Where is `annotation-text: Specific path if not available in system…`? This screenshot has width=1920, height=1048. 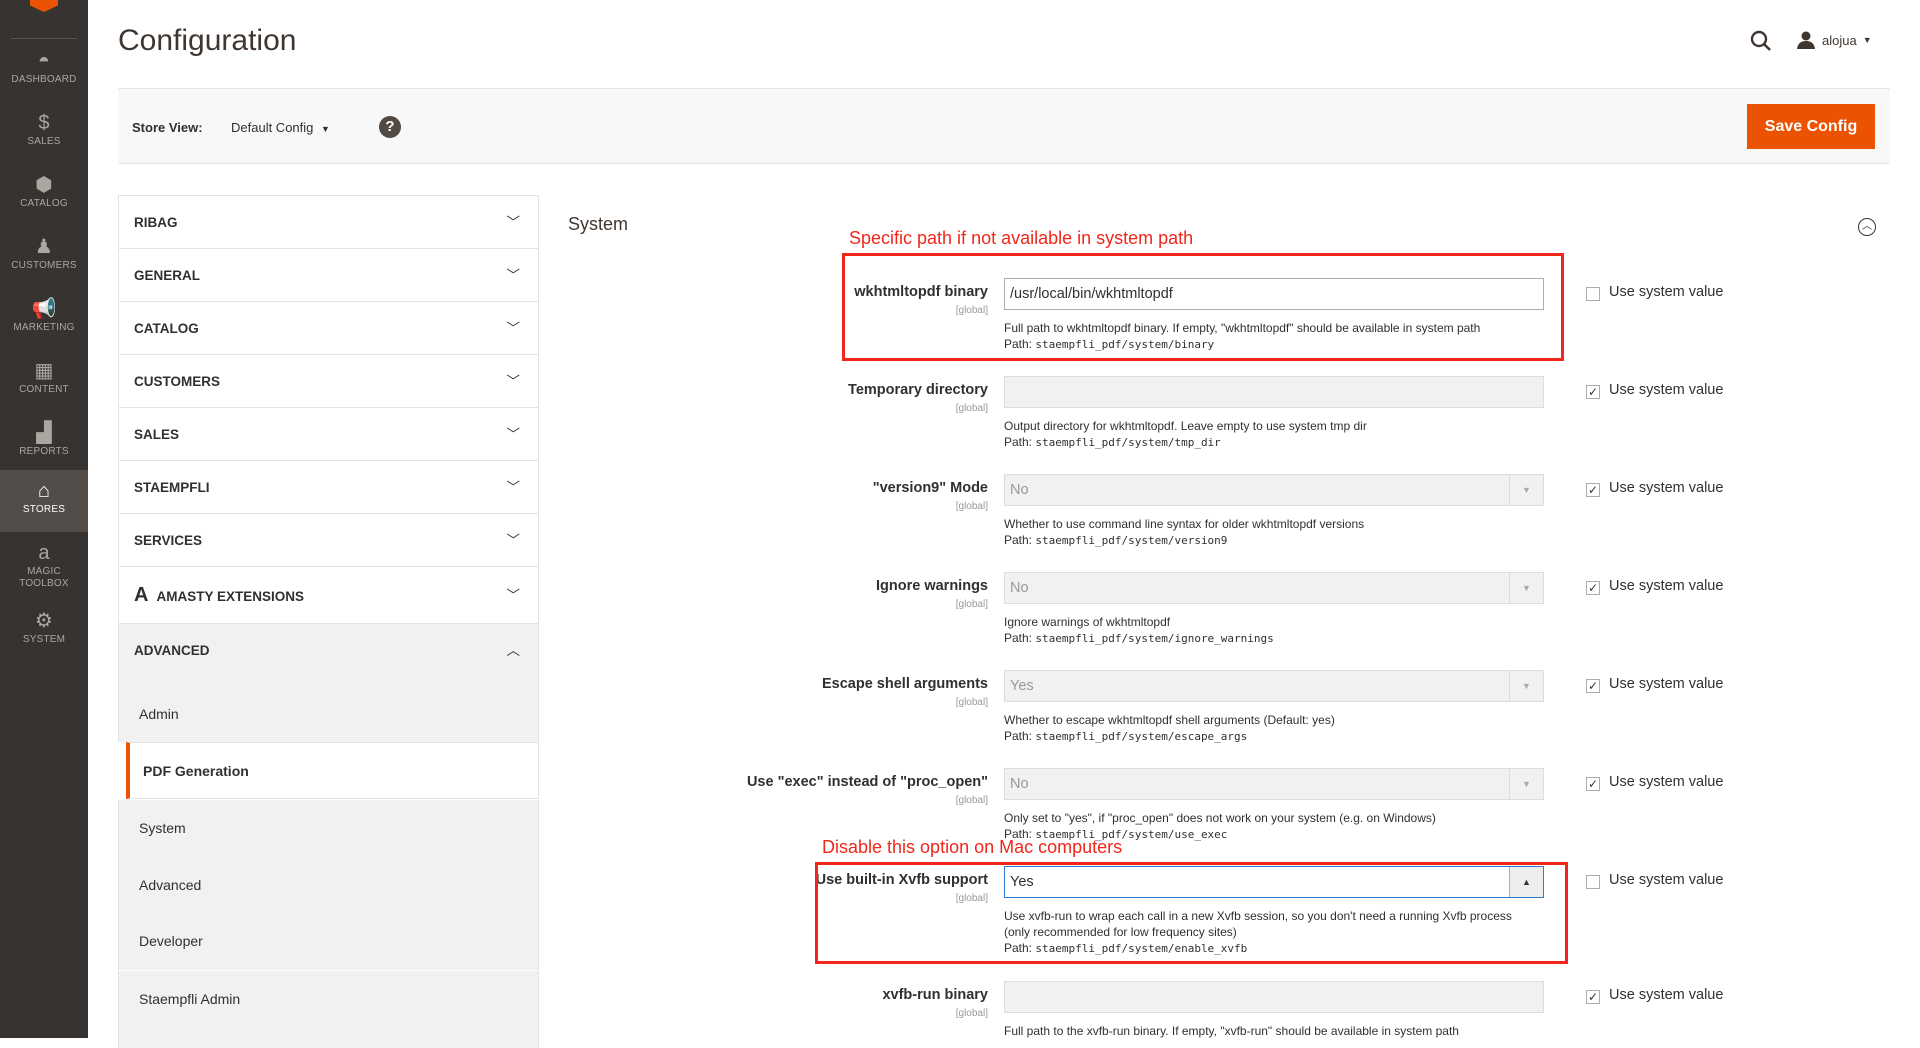 annotation-text: Specific path if not available in system… is located at coordinates (1021, 238).